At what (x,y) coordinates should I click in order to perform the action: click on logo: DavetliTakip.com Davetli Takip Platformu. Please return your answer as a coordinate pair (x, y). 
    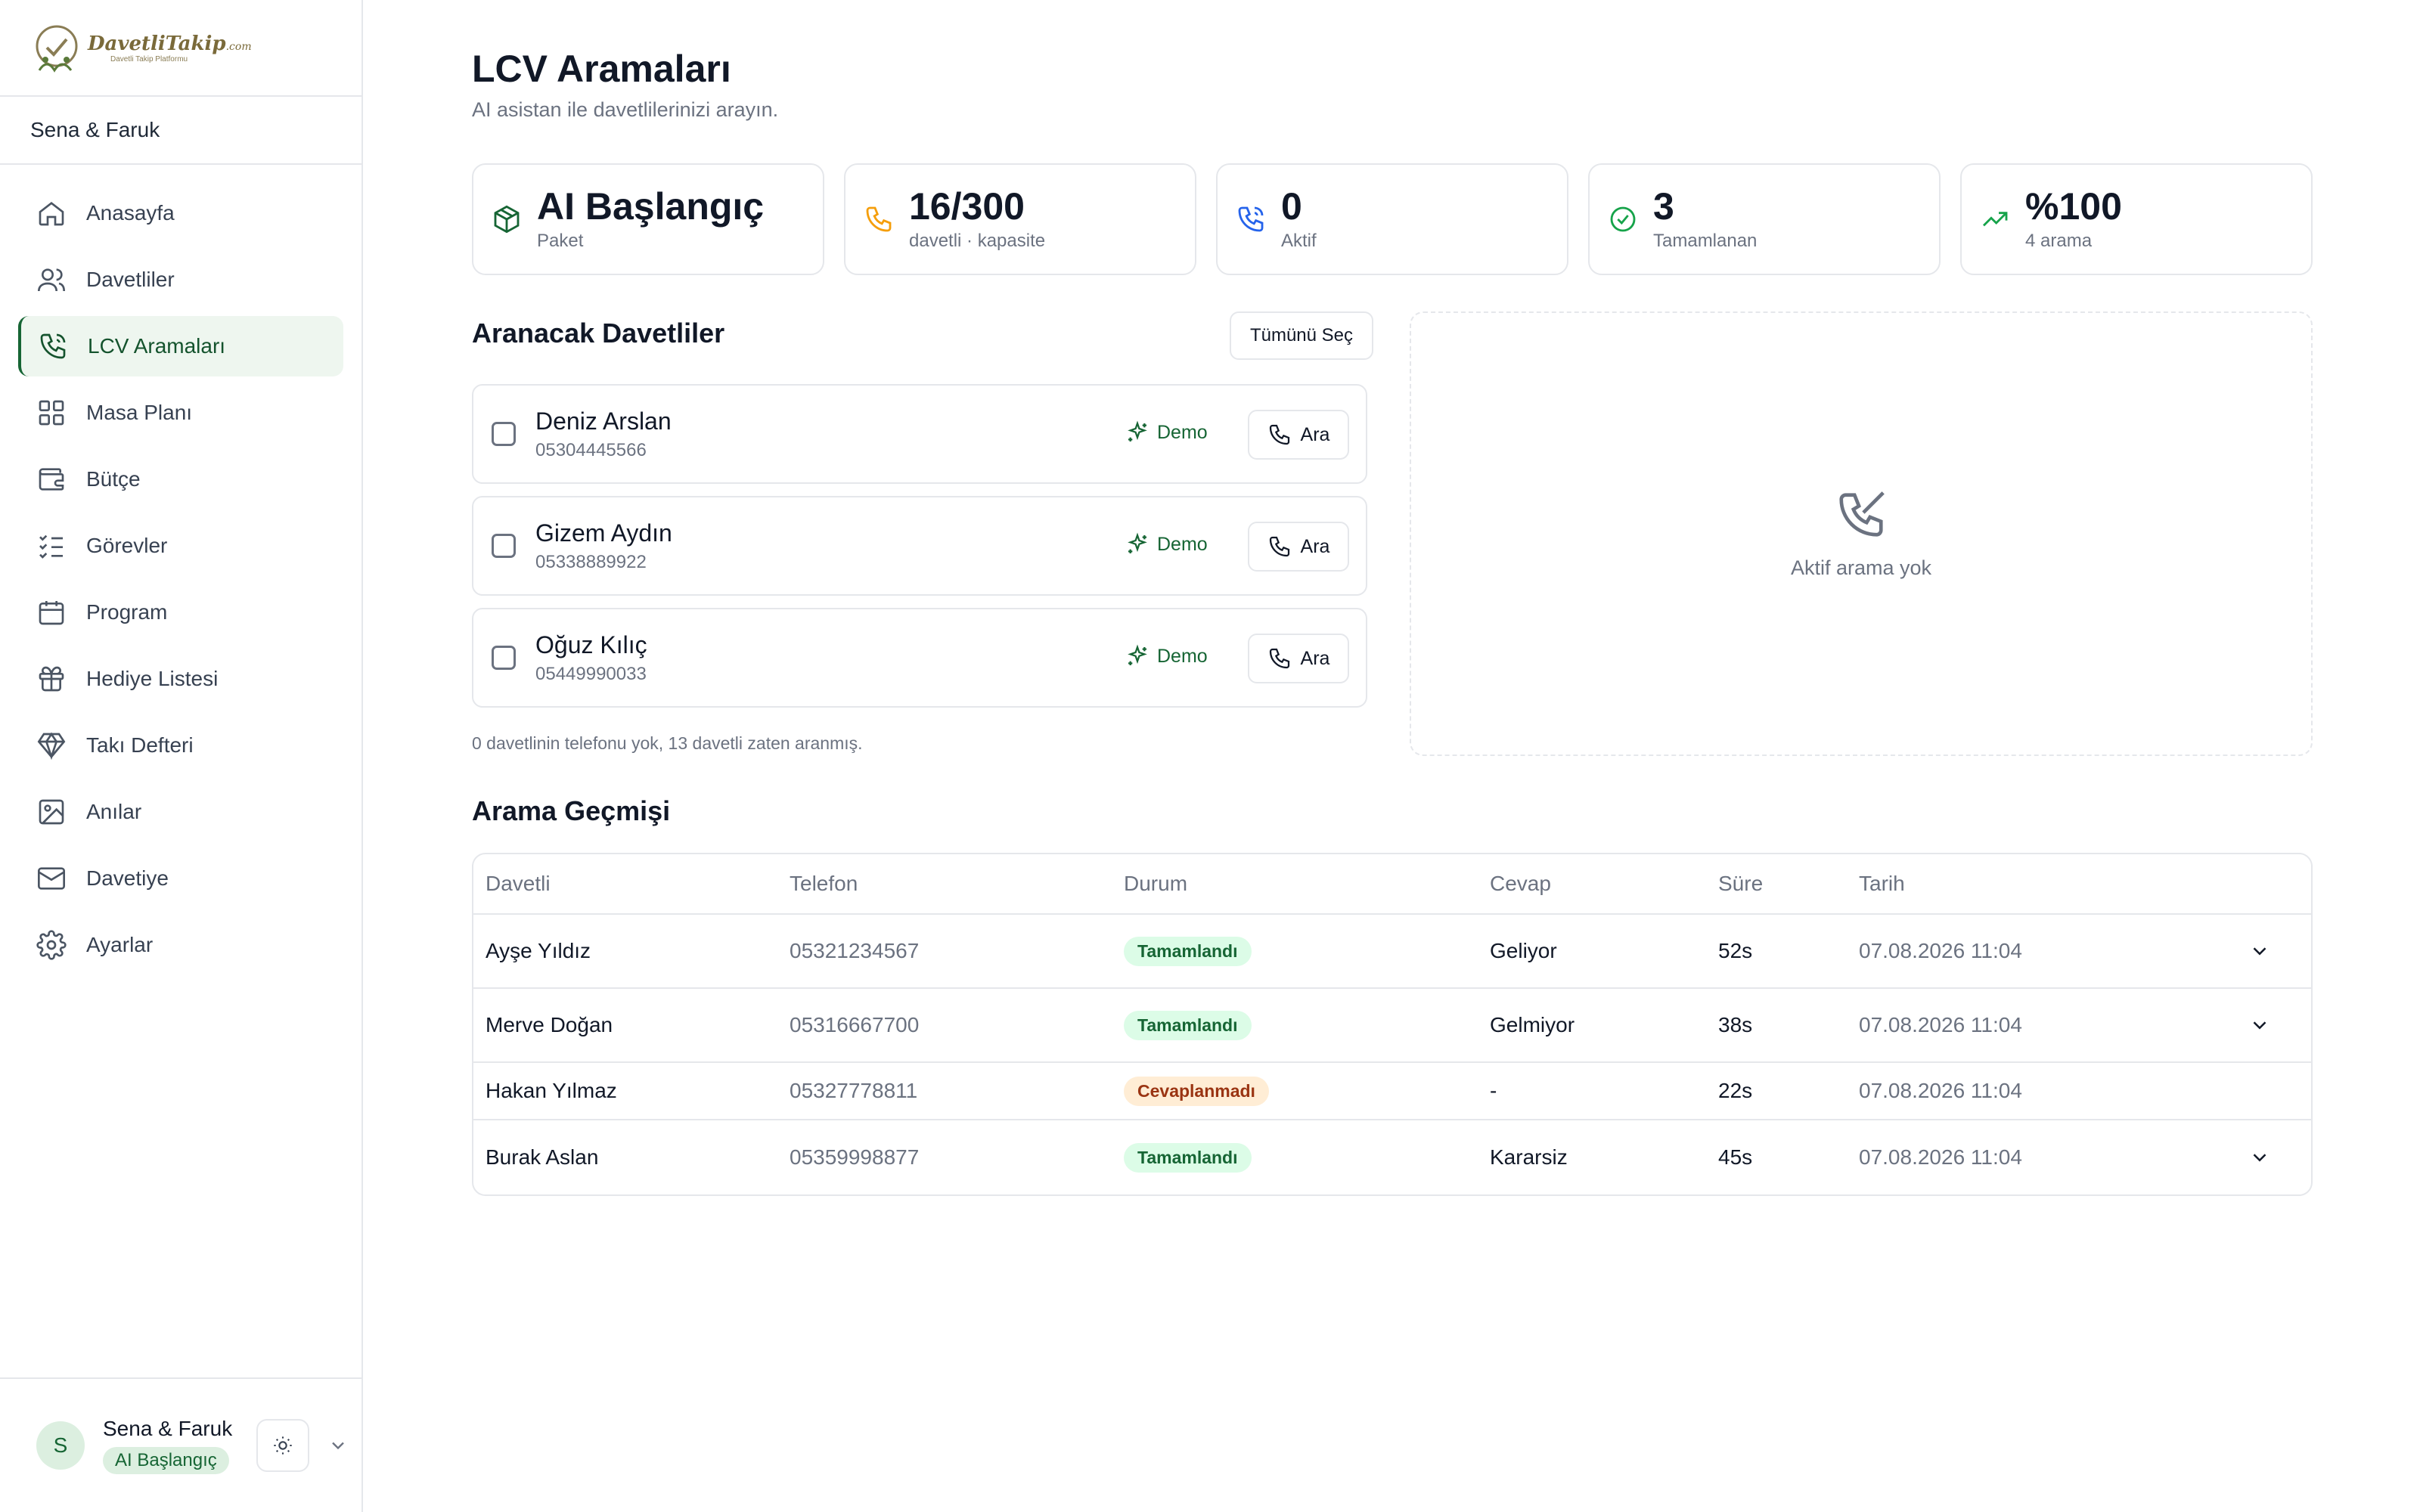
    Looking at the image, I should click on (141, 48).